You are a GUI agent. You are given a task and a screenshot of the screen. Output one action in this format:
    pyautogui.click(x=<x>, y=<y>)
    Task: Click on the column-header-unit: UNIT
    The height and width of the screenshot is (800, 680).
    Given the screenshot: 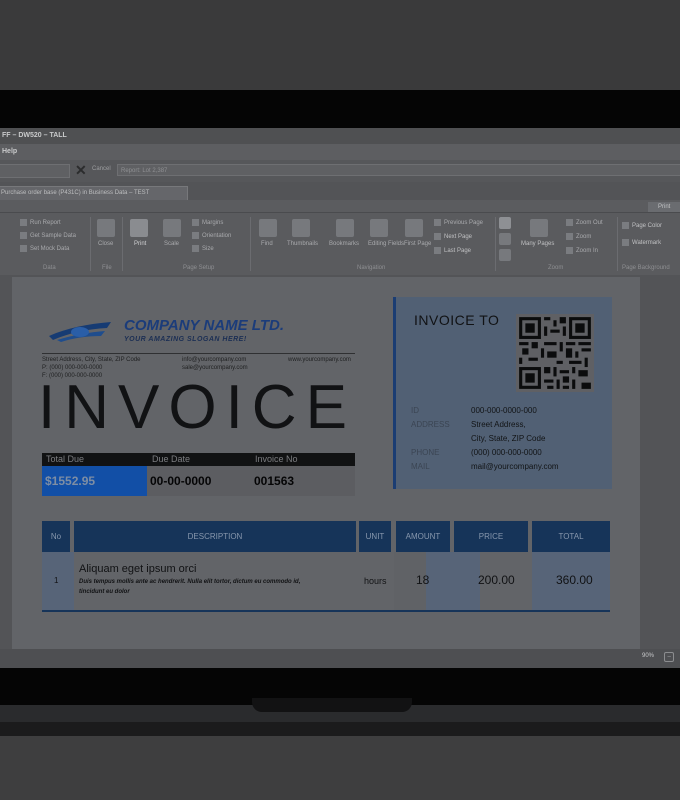 What is the action you would take?
    pyautogui.click(x=375, y=536)
    